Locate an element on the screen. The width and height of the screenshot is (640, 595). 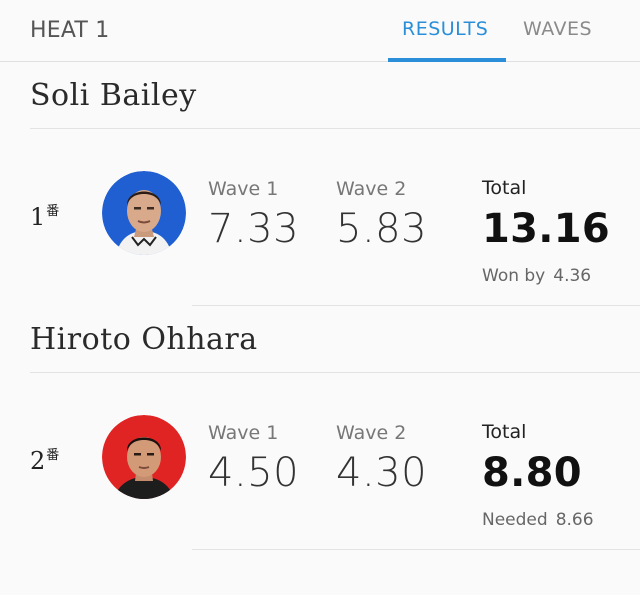
heat-title: HEAT 1 is located at coordinates (70, 30).